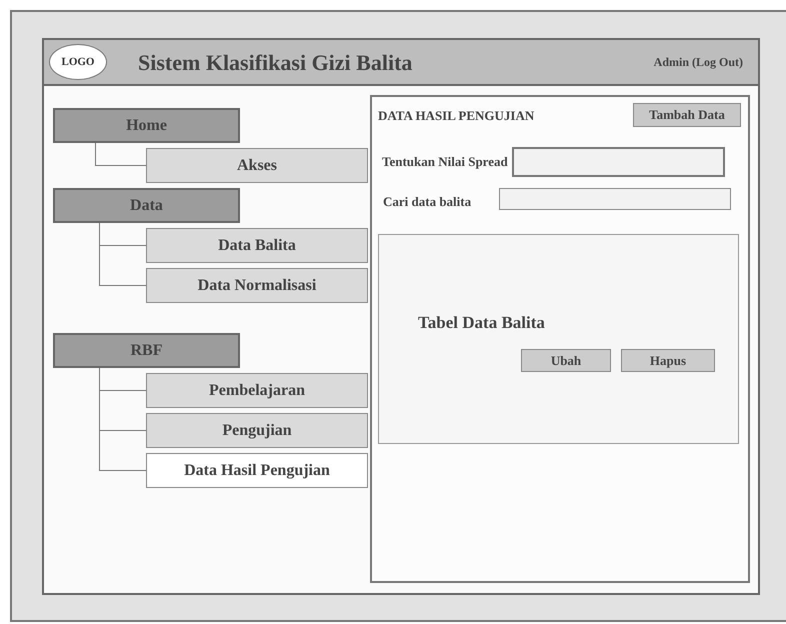 Image resolution: width=786 pixels, height=624 pixels. What do you see at coordinates (257, 430) in the screenshot?
I see `menu-item: Pengujian` at bounding box center [257, 430].